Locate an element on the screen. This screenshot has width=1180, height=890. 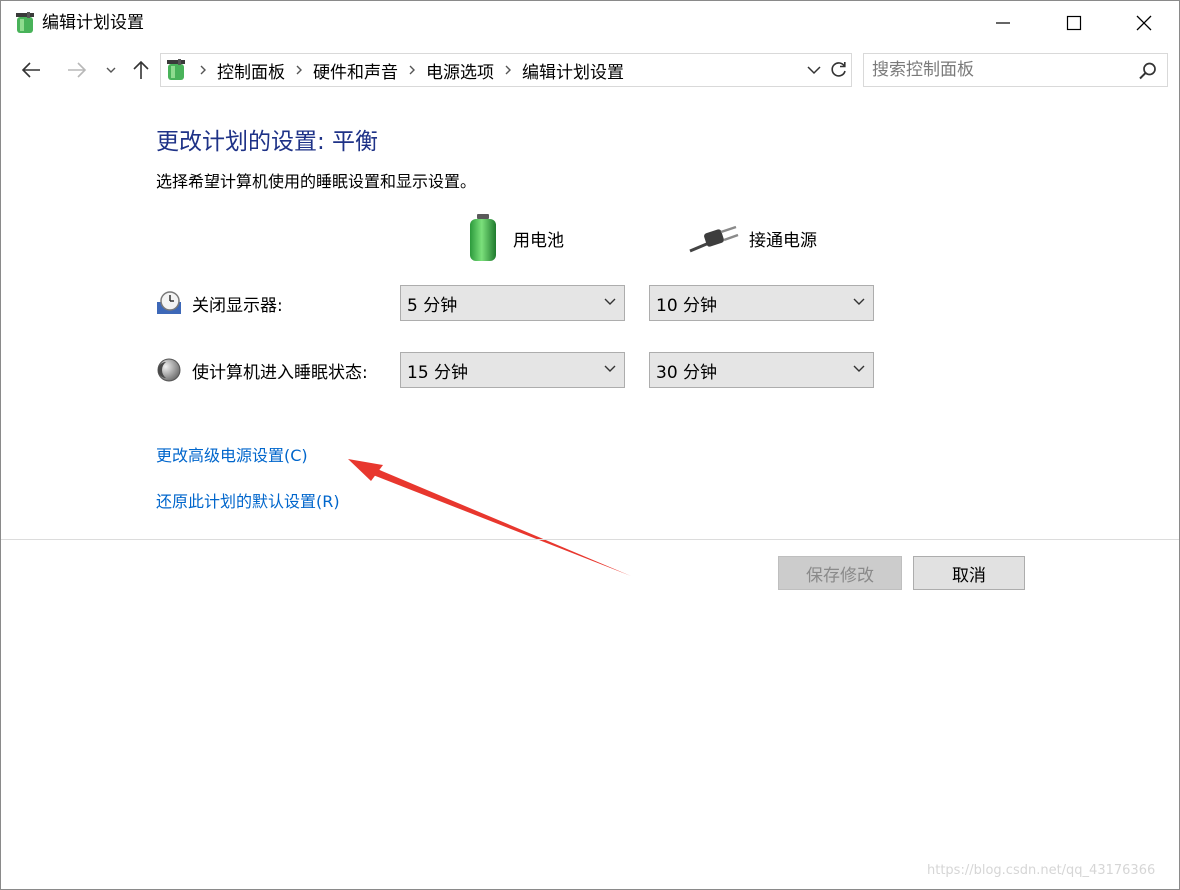
minimize-icon is located at coordinates (1003, 23).